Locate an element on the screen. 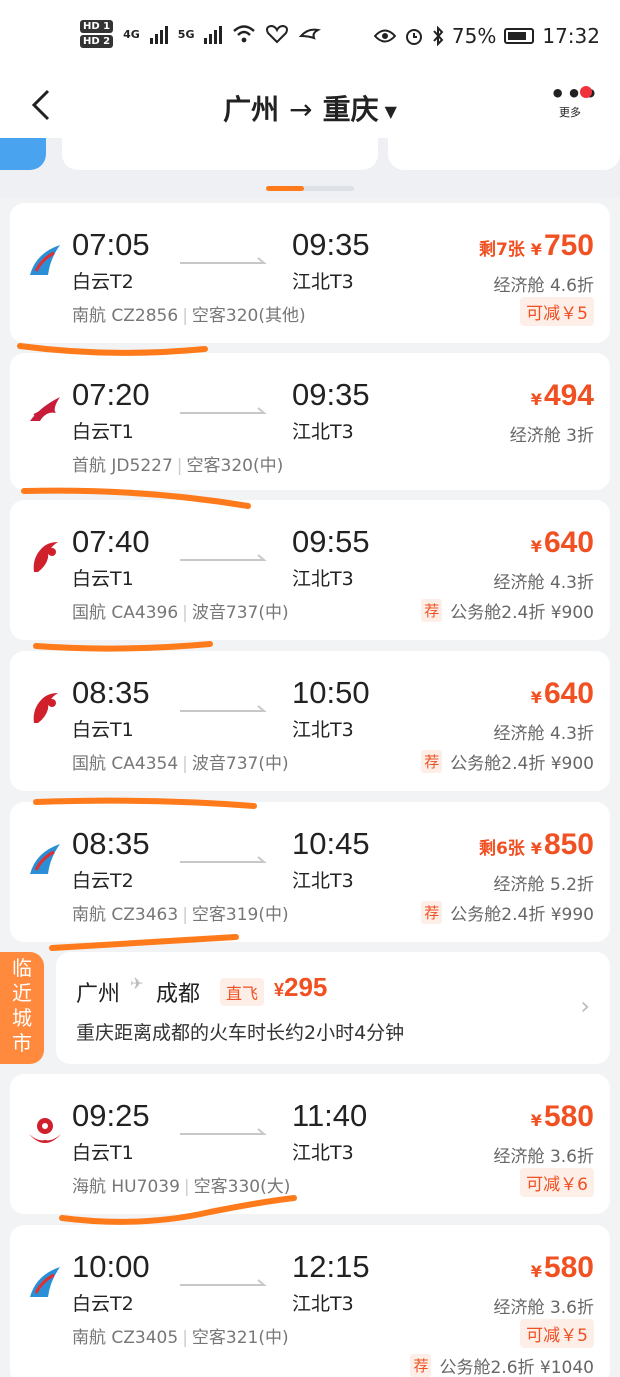 This screenshot has height=1377, width=620. nearby-price-value: 295 is located at coordinates (306, 987).